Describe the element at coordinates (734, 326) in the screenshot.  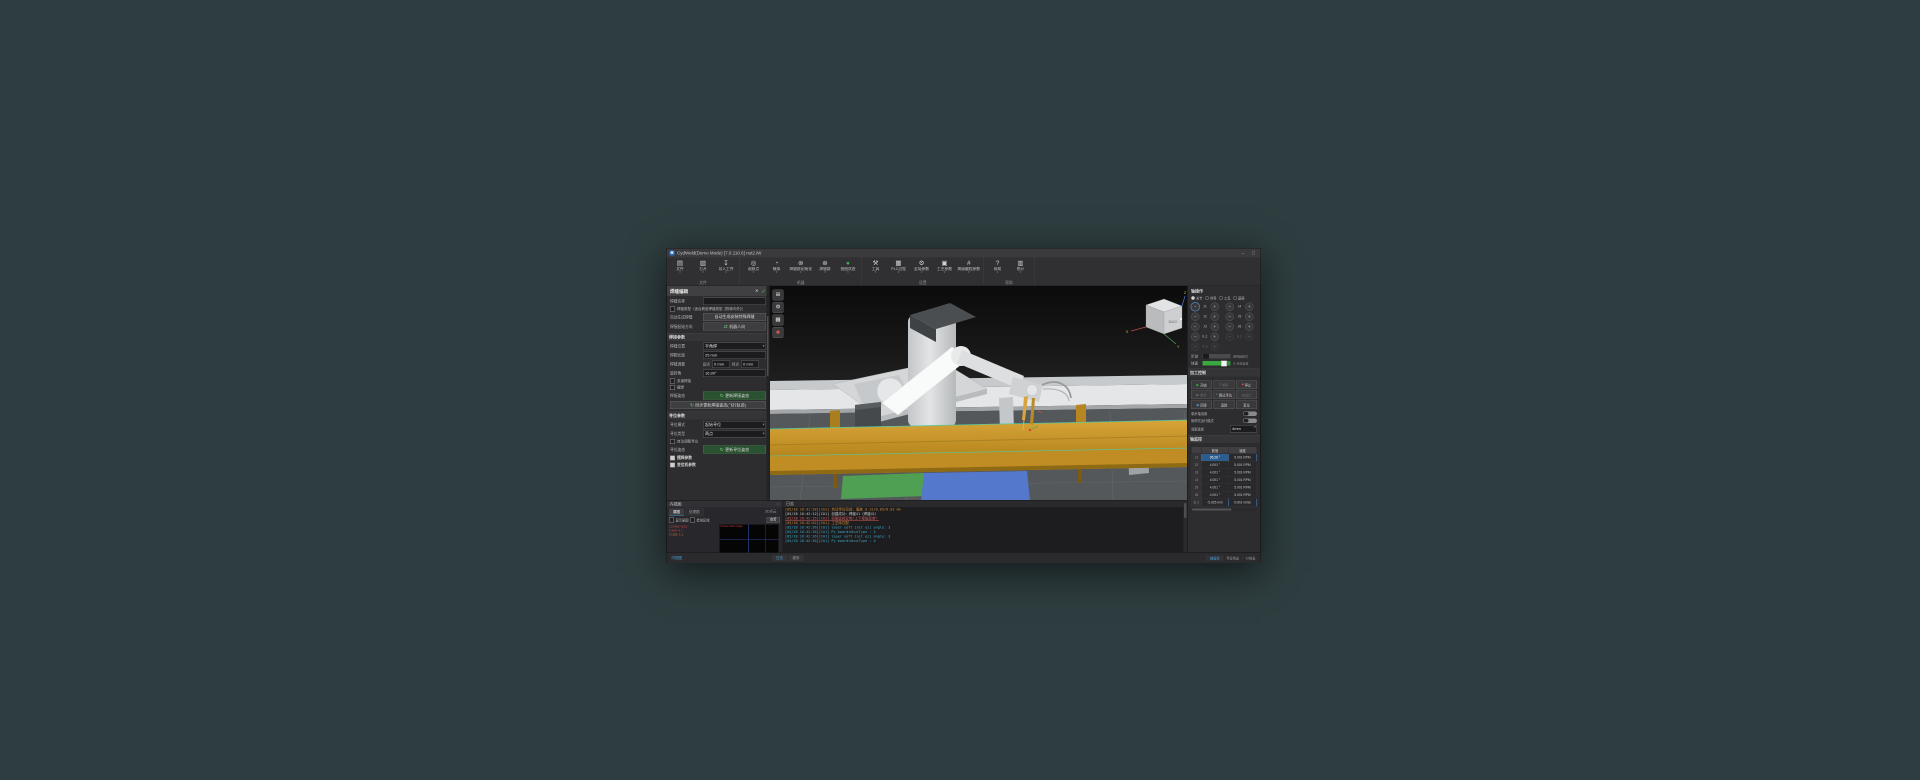
I see `robot-direction-button: ⇄ 机器人向` at that location.